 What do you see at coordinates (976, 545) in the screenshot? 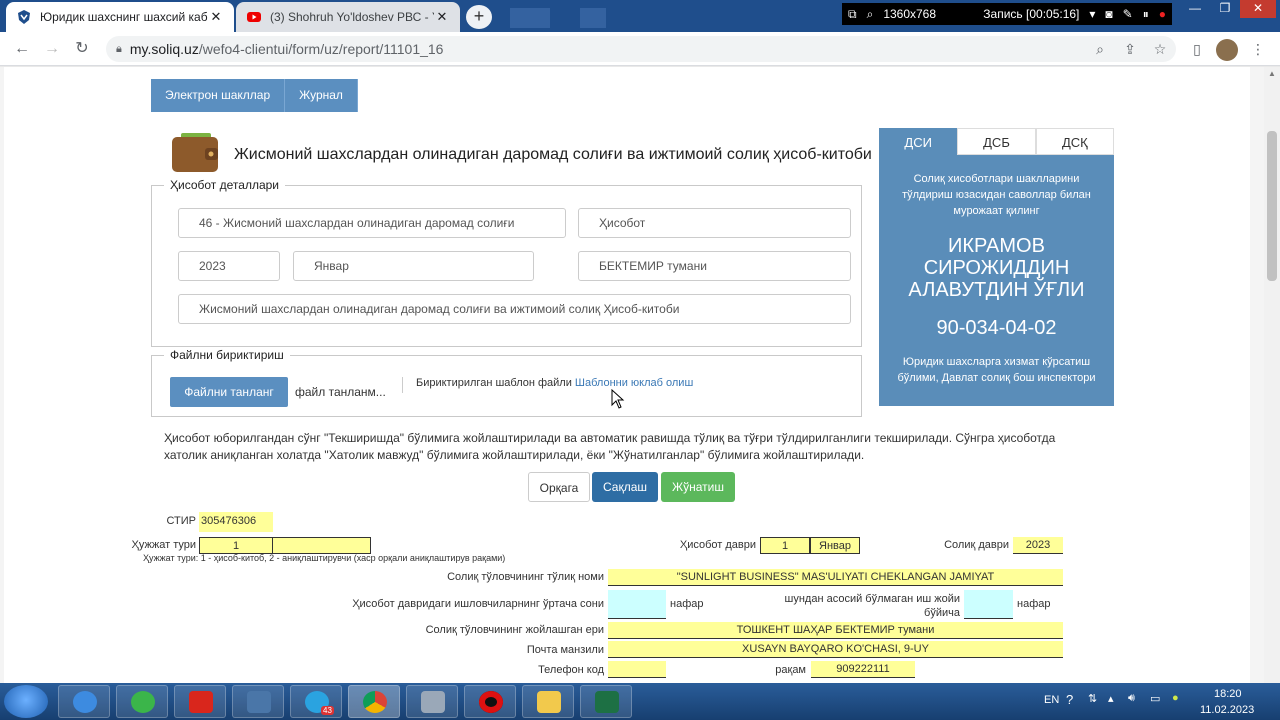
I see `tax-period-label: Солиқ даври` at bounding box center [976, 545].